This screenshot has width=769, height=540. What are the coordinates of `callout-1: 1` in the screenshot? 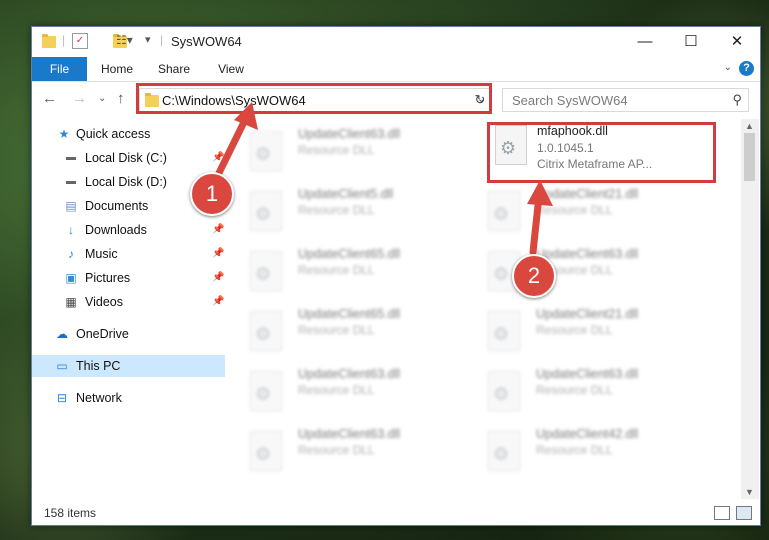 It's located at (212, 194).